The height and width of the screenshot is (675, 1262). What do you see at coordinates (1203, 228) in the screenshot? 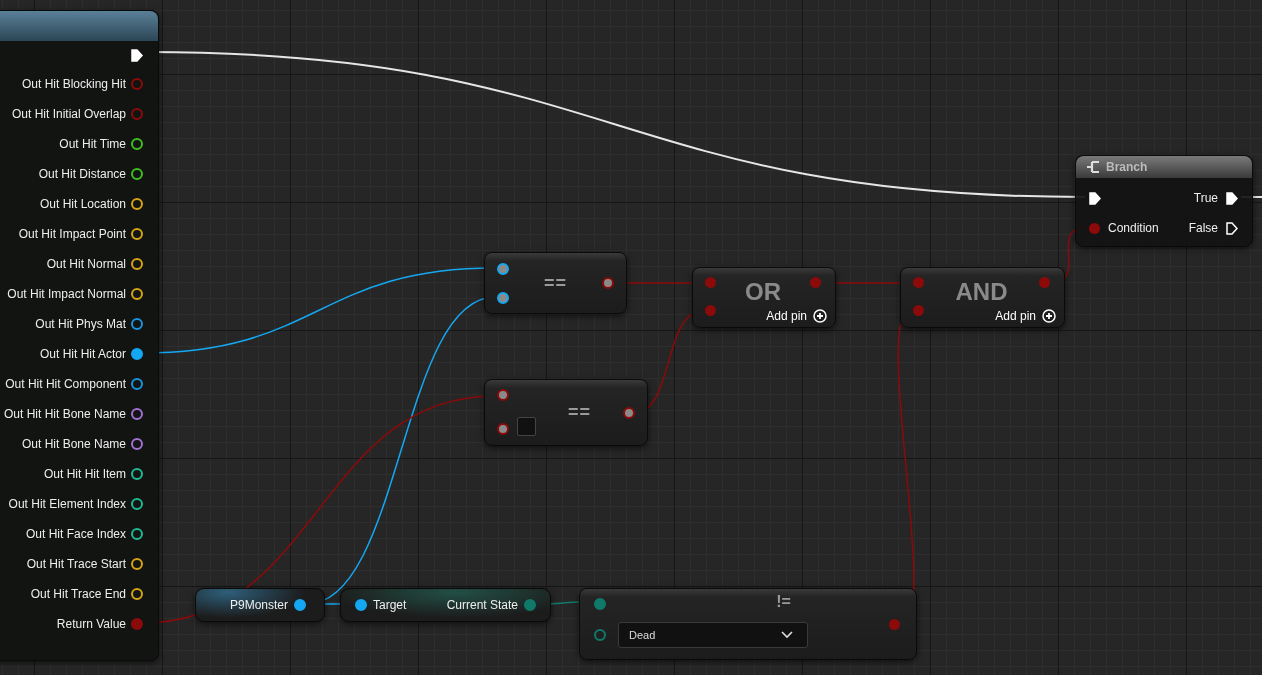
I see `pin-label: False` at bounding box center [1203, 228].